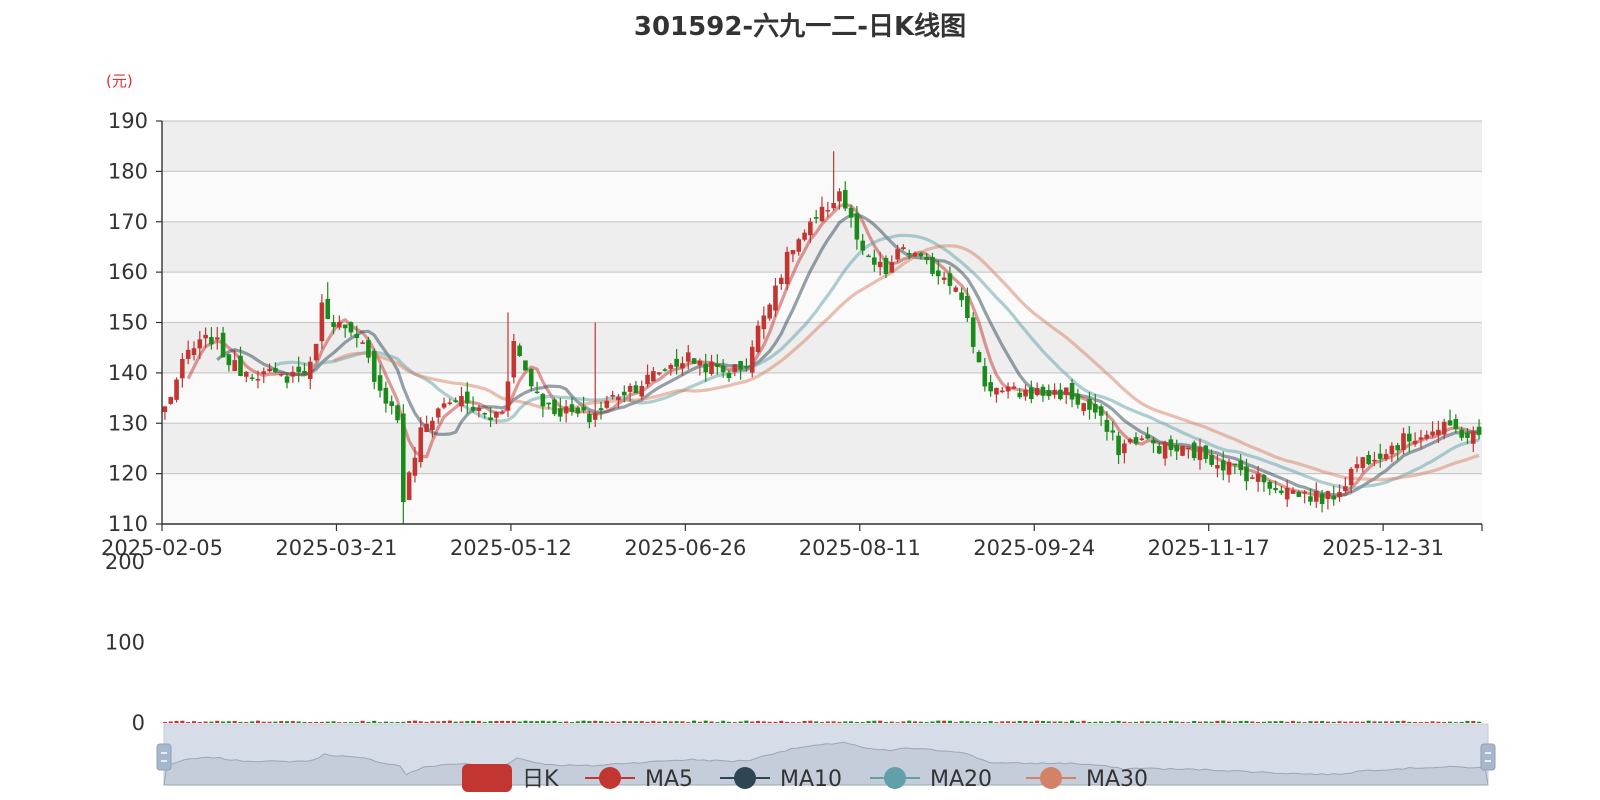 The width and height of the screenshot is (1600, 800). I want to click on zoom-handle-right, so click(1488, 757).